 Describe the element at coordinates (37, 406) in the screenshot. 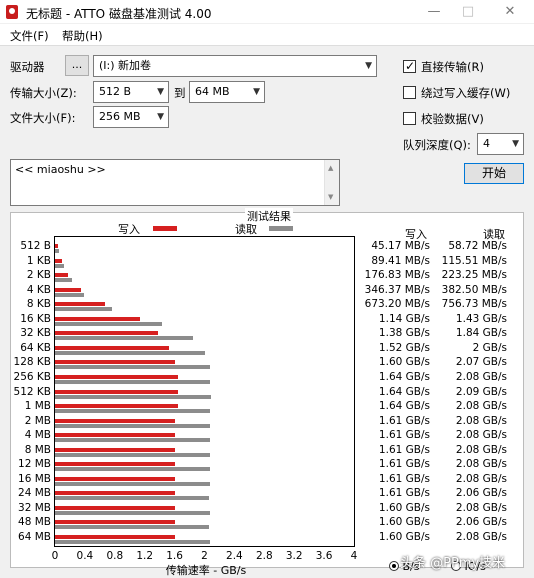

I see `y-tick-label: 1 MB` at that location.